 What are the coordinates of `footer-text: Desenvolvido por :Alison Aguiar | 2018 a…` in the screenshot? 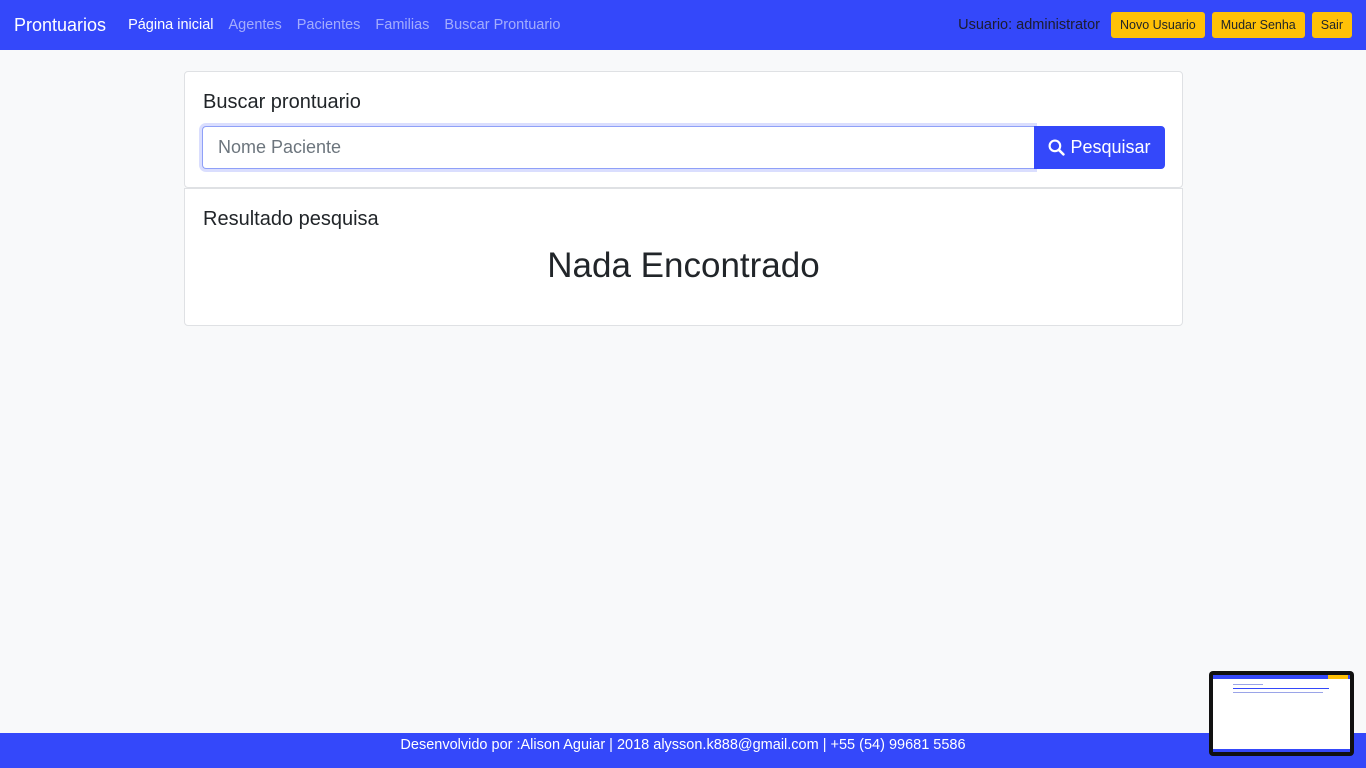 It's located at (683, 745).